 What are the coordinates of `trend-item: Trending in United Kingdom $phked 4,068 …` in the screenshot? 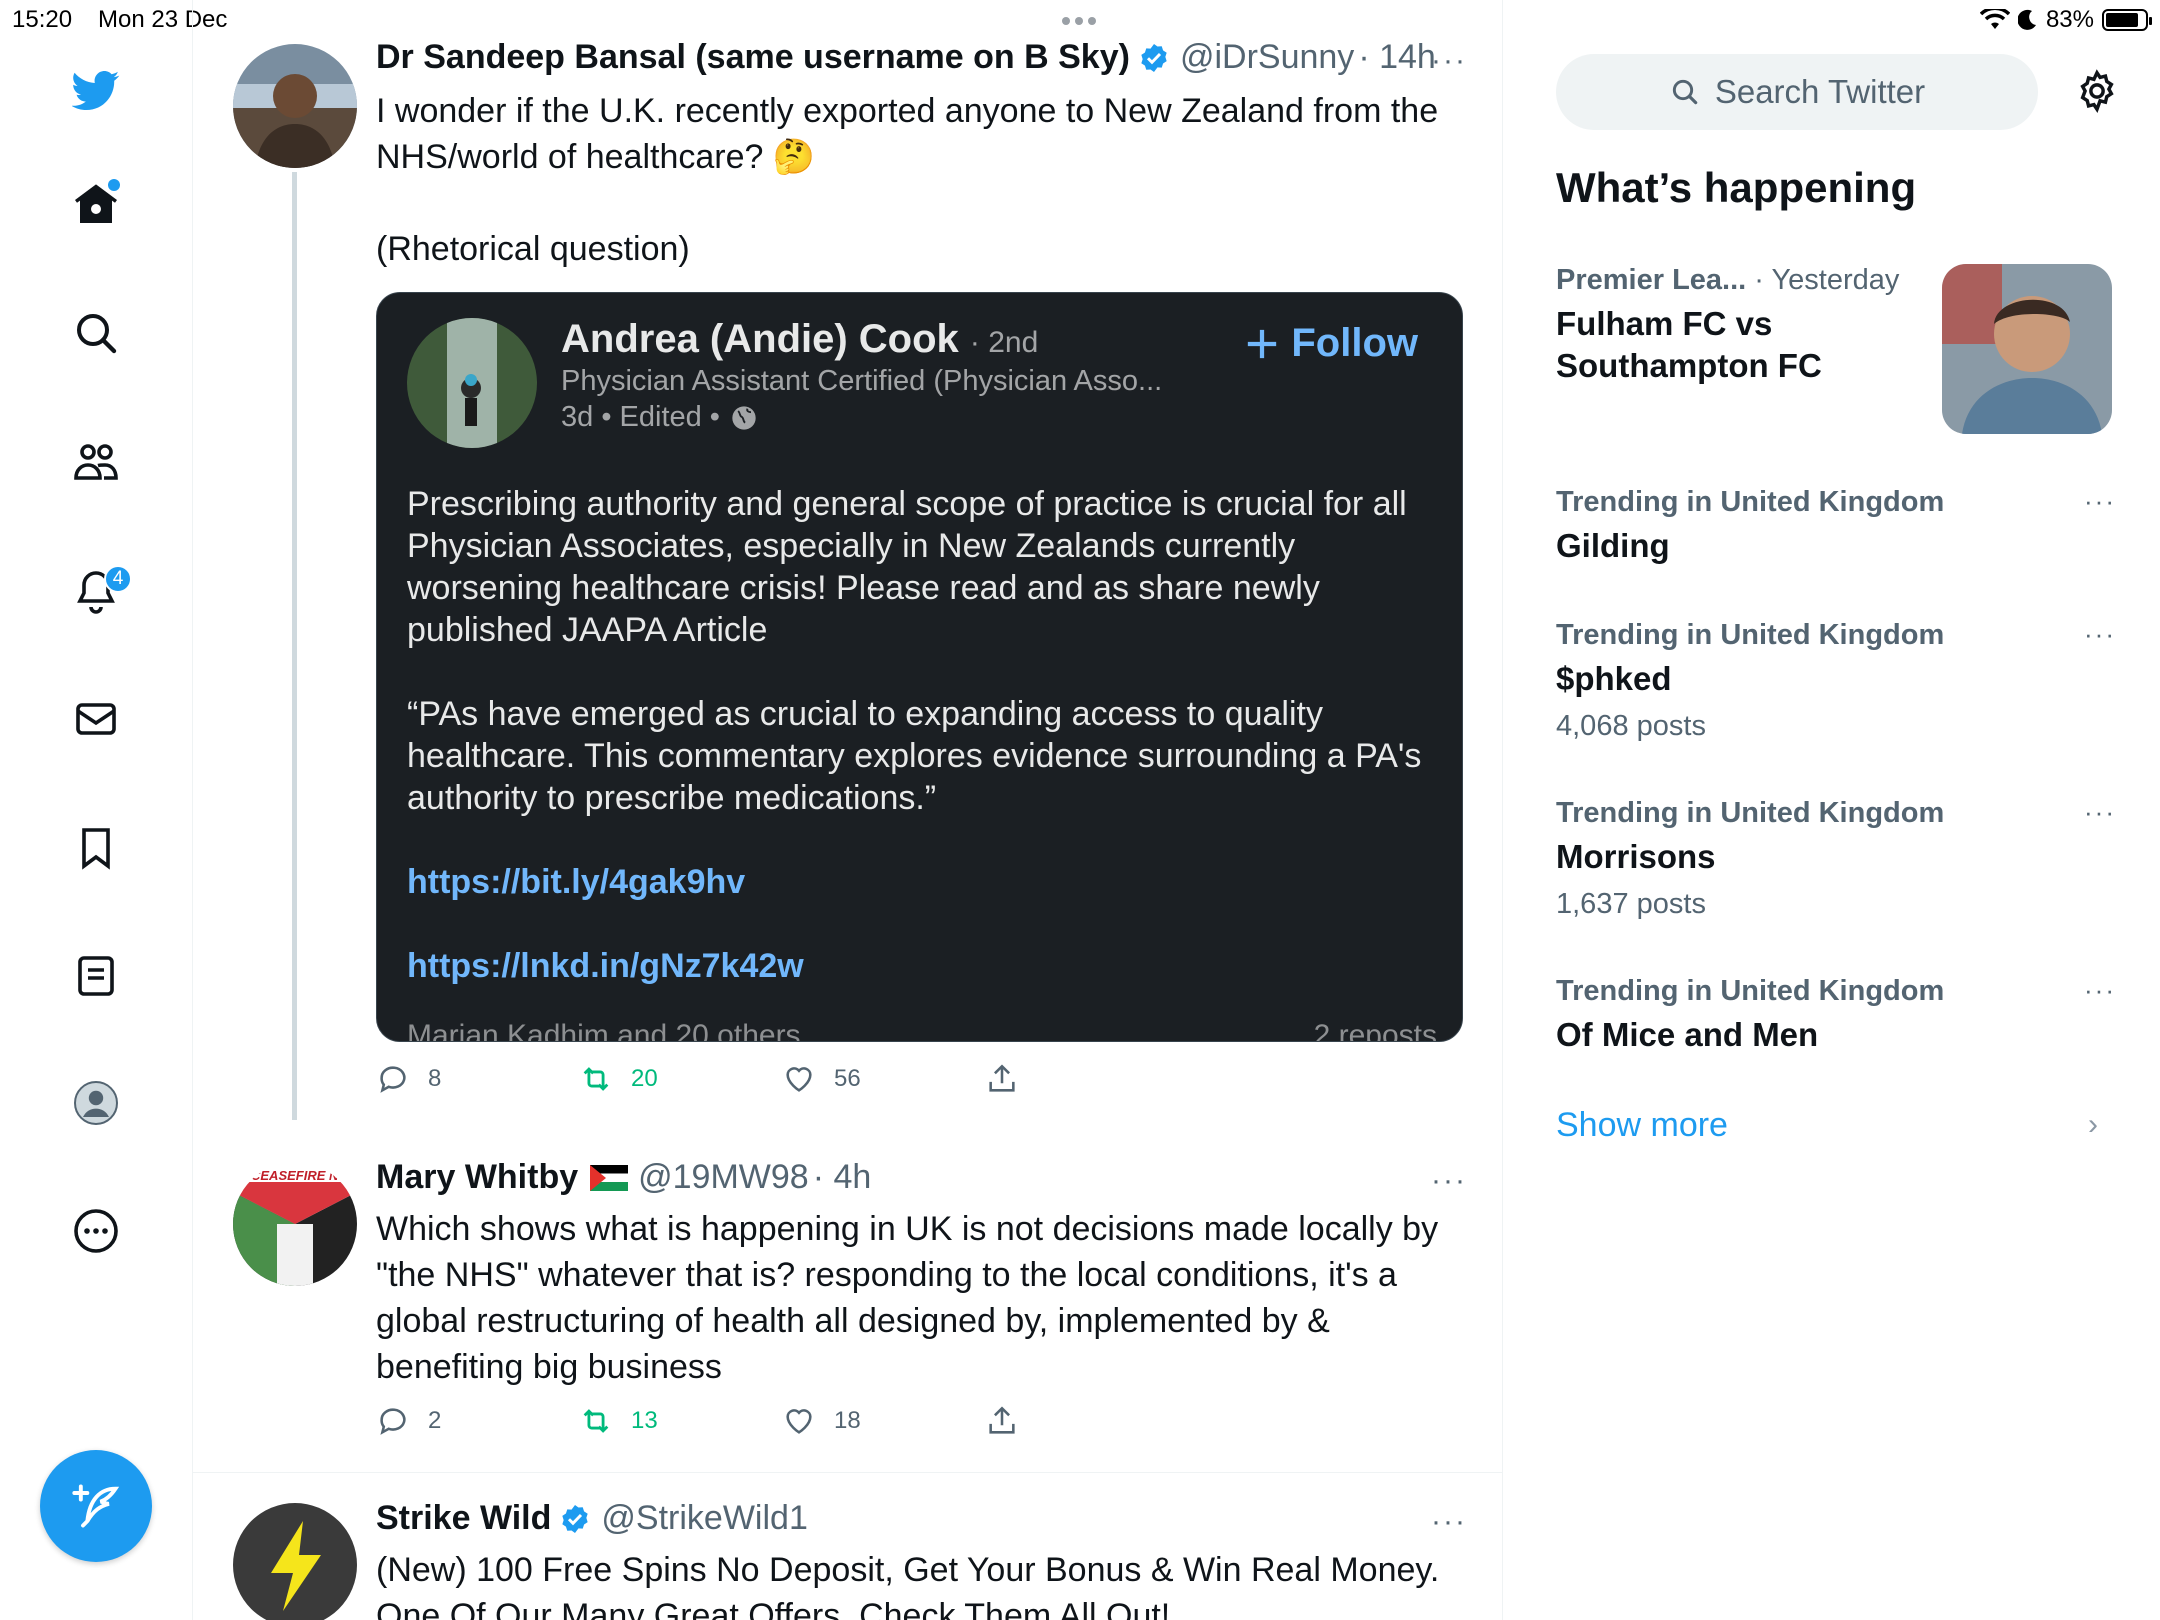 It's located at (1836, 681).